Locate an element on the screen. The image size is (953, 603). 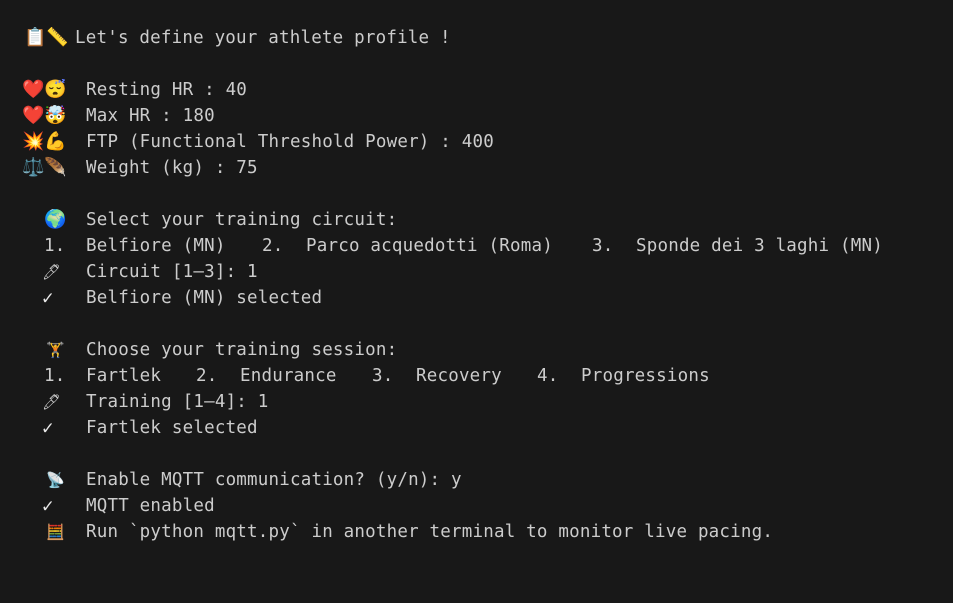
clipboard-icon: 📋 is located at coordinates (35, 37).